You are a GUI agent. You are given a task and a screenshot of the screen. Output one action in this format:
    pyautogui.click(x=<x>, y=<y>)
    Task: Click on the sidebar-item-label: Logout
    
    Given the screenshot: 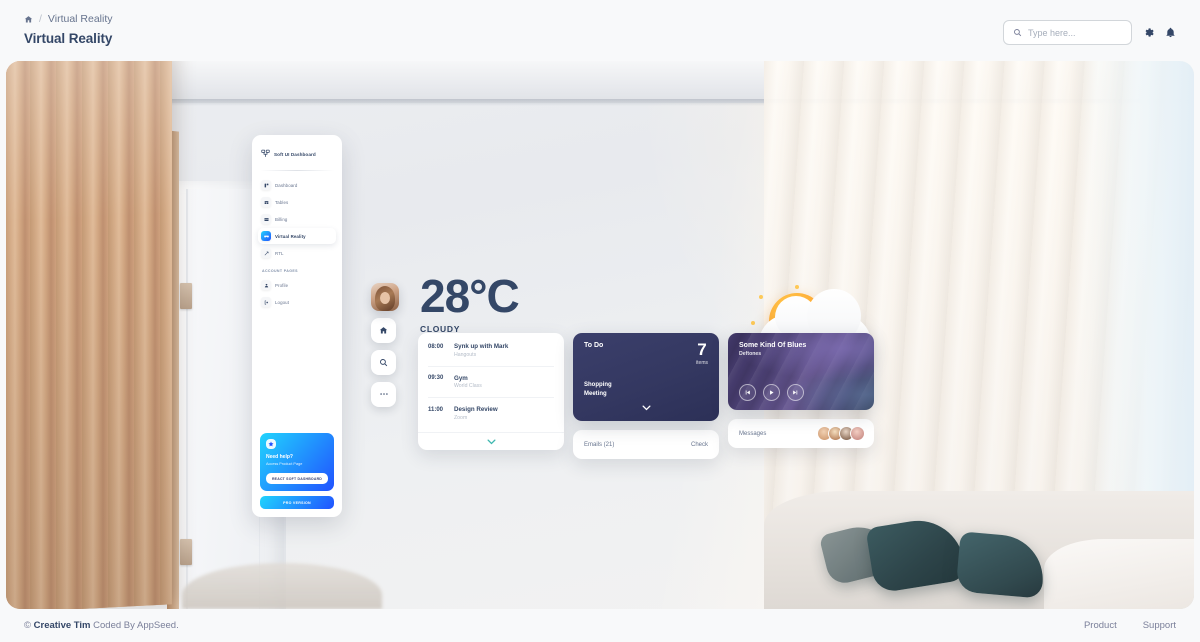 What is the action you would take?
    pyautogui.click(x=282, y=302)
    